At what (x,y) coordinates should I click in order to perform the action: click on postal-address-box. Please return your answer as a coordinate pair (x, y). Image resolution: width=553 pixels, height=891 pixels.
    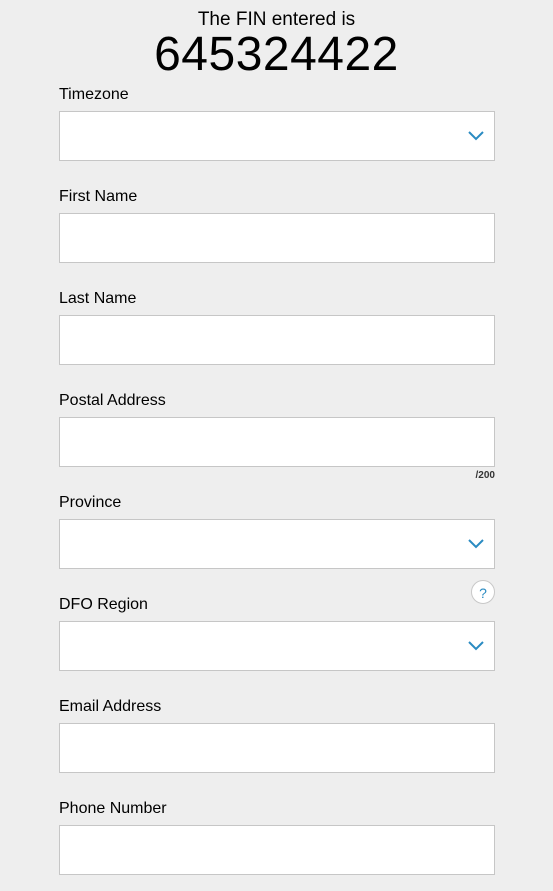
    Looking at the image, I should click on (277, 442).